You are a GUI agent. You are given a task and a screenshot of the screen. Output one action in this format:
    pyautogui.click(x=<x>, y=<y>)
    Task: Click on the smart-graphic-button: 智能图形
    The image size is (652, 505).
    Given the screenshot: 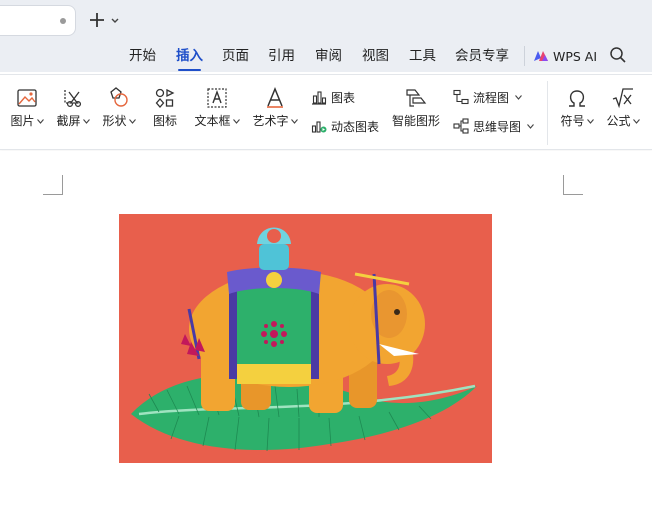 What is the action you would take?
    pyautogui.click(x=416, y=107)
    